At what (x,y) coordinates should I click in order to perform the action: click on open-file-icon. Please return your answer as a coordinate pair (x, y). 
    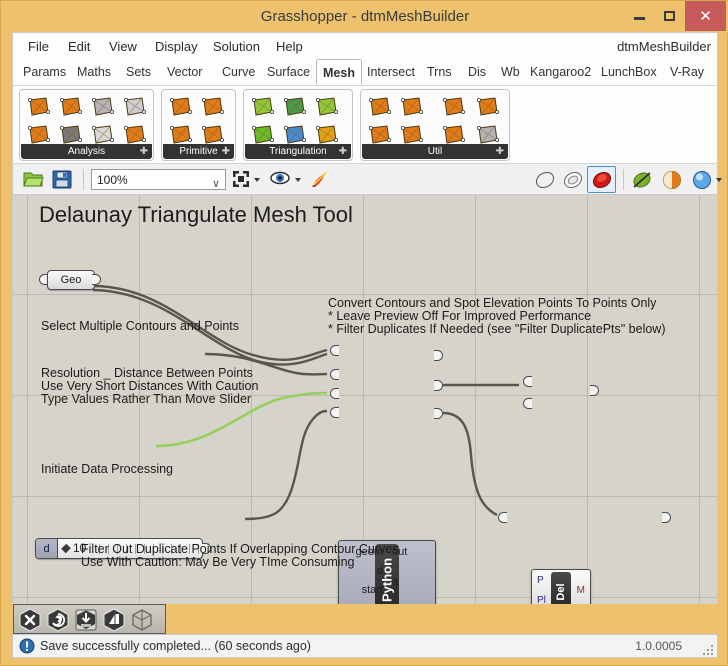
    Looking at the image, I should click on (33, 181).